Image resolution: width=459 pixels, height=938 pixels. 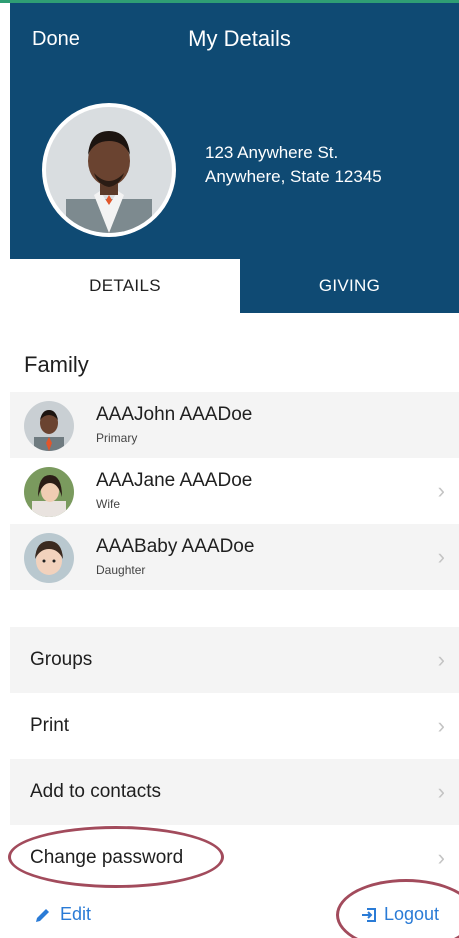 What do you see at coordinates (234, 914) in the screenshot?
I see `footer-bar: Edit Logout` at bounding box center [234, 914].